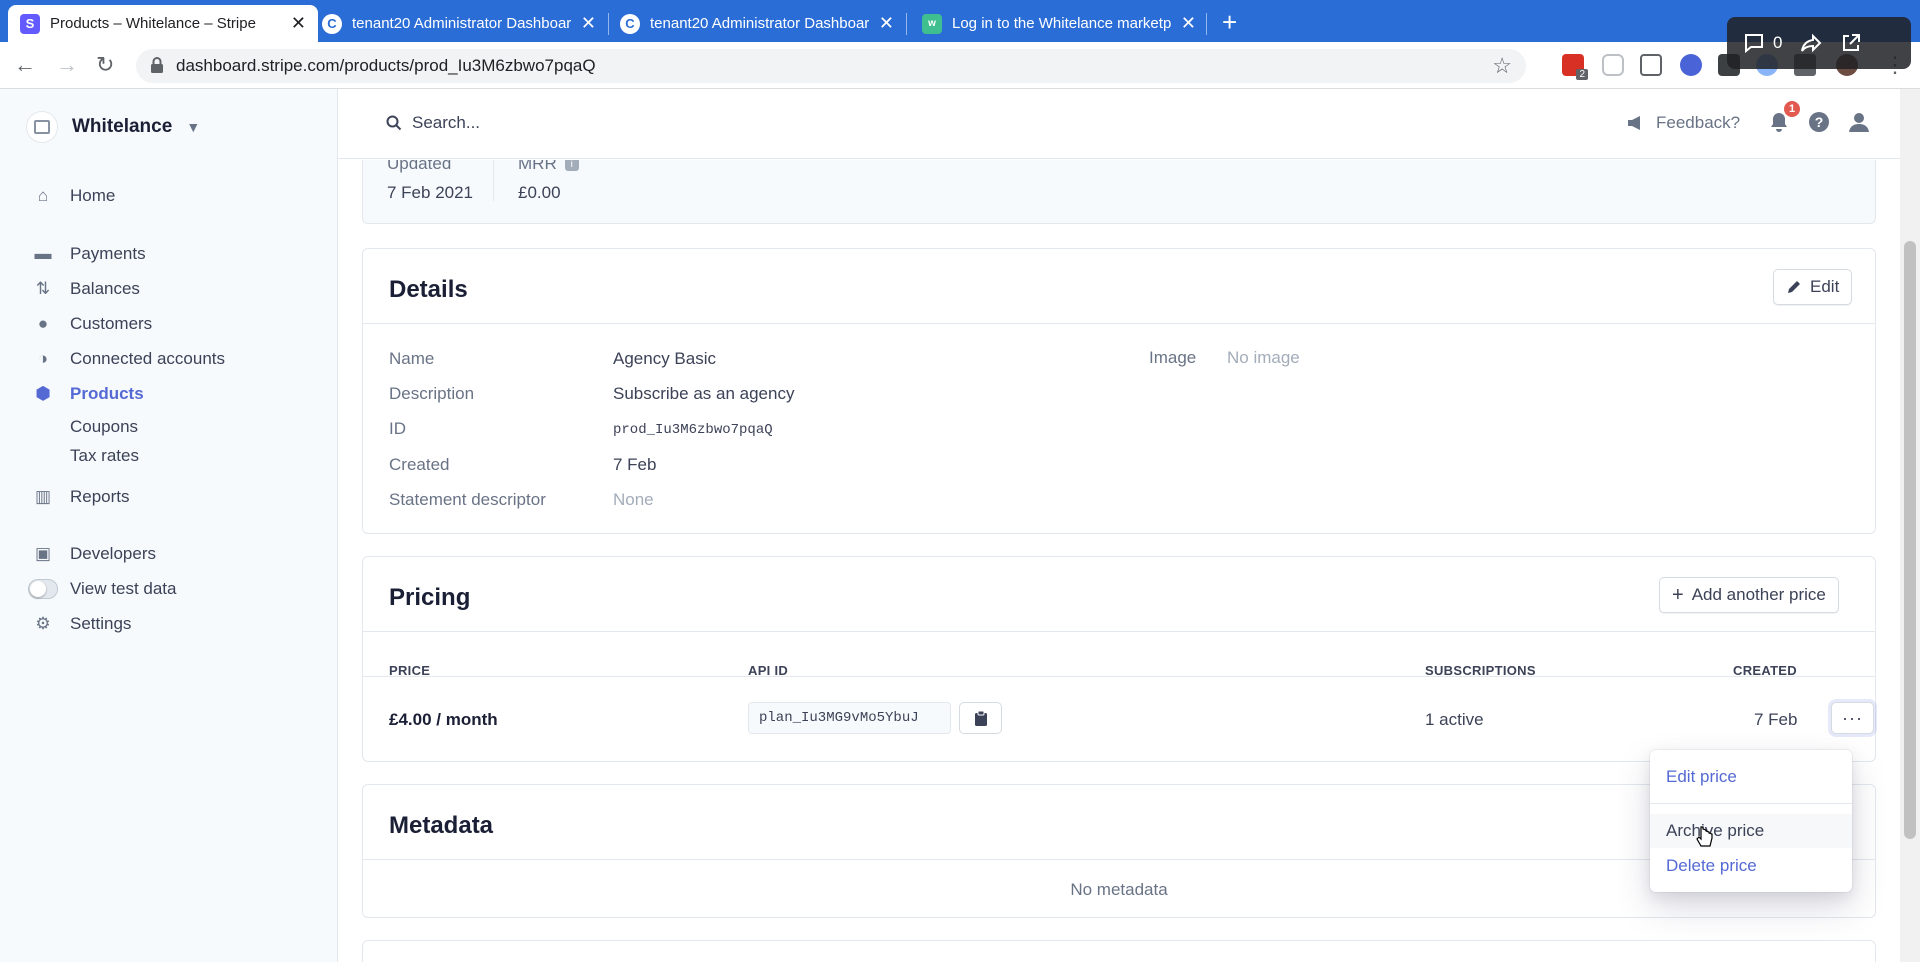 This screenshot has height=962, width=1920. What do you see at coordinates (89, 254) in the screenshot?
I see `sidebar-item-payments: ▬ Payments` at bounding box center [89, 254].